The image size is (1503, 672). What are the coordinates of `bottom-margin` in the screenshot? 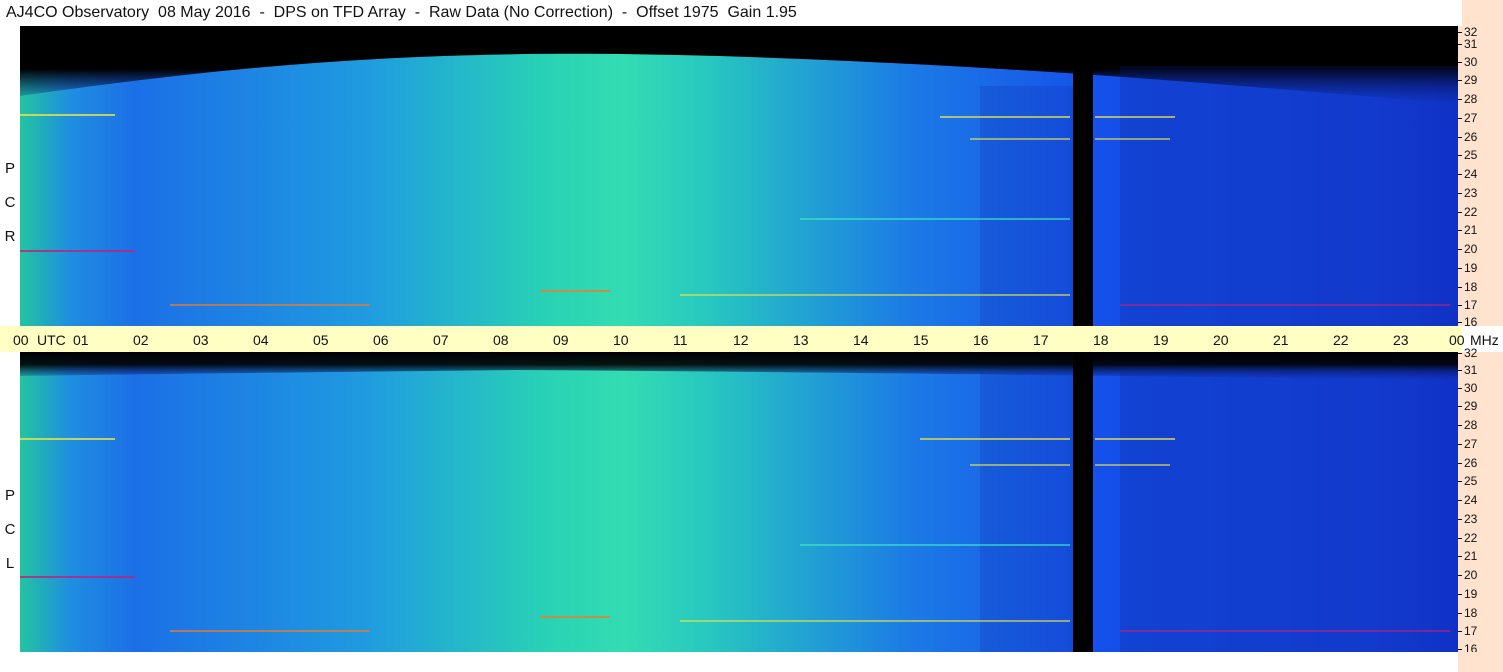 It's located at (729, 662).